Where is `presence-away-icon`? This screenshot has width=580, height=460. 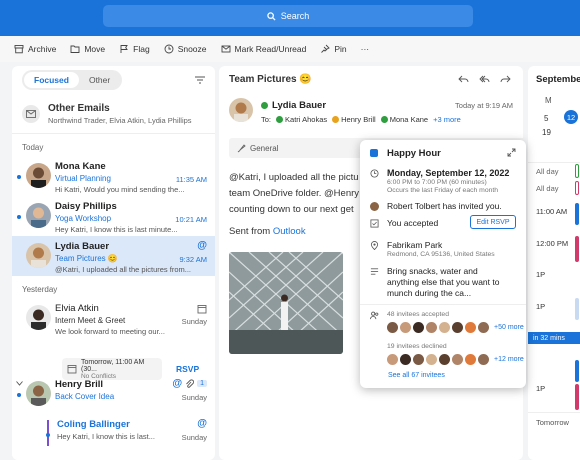 presence-away-icon is located at coordinates (336, 119).